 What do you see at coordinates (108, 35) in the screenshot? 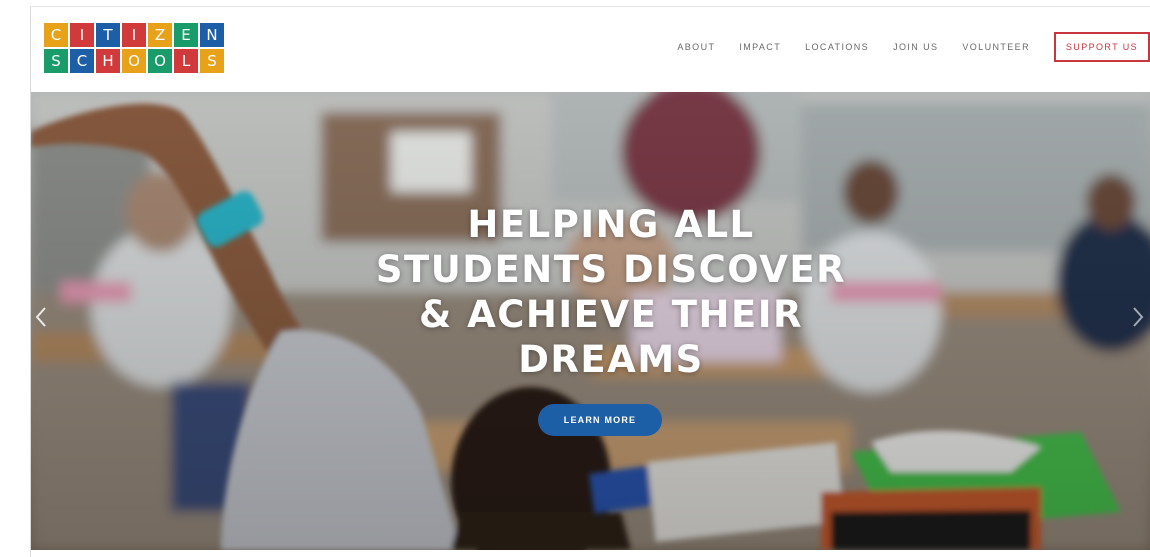
I see `logo-tile: T` at bounding box center [108, 35].